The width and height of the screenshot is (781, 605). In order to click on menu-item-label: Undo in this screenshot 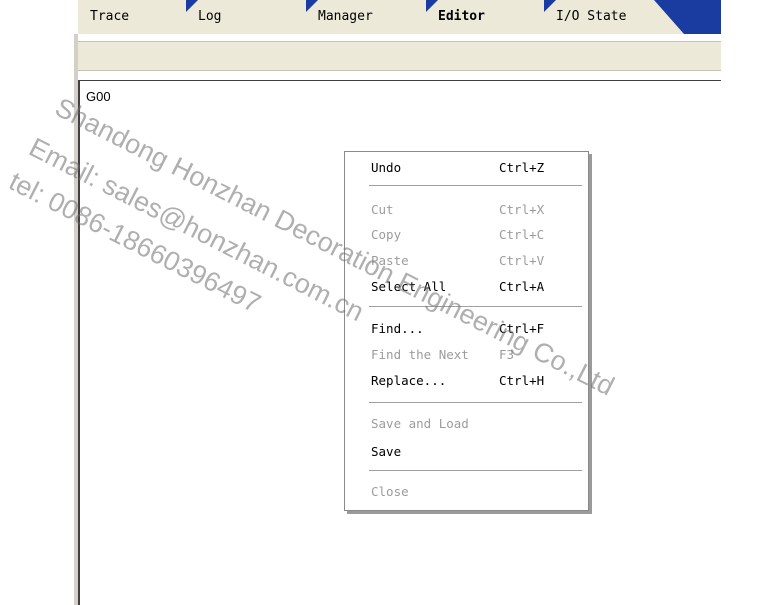, I will do `click(386, 167)`.